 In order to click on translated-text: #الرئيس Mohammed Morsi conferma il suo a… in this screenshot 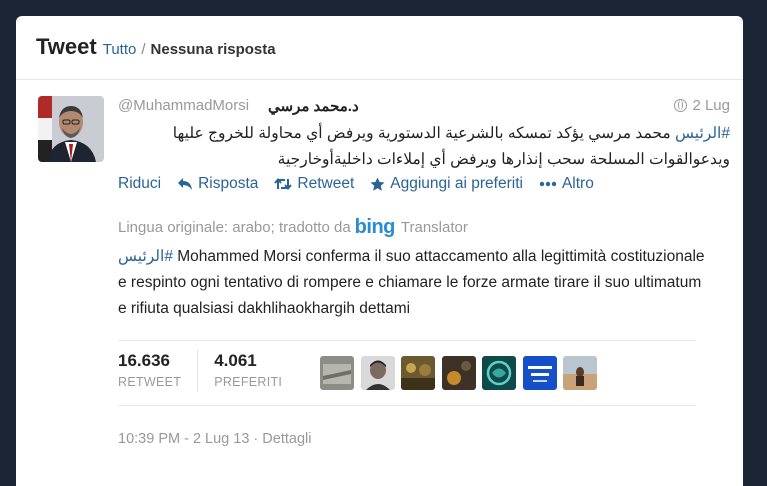, I will do `click(413, 283)`.